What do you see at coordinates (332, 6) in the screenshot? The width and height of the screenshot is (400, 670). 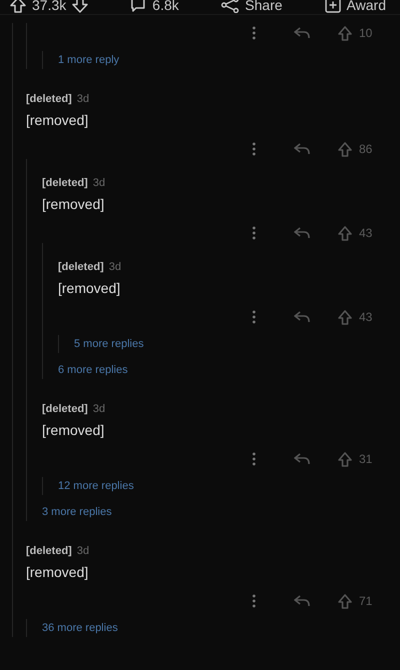 I see `award-icon` at bounding box center [332, 6].